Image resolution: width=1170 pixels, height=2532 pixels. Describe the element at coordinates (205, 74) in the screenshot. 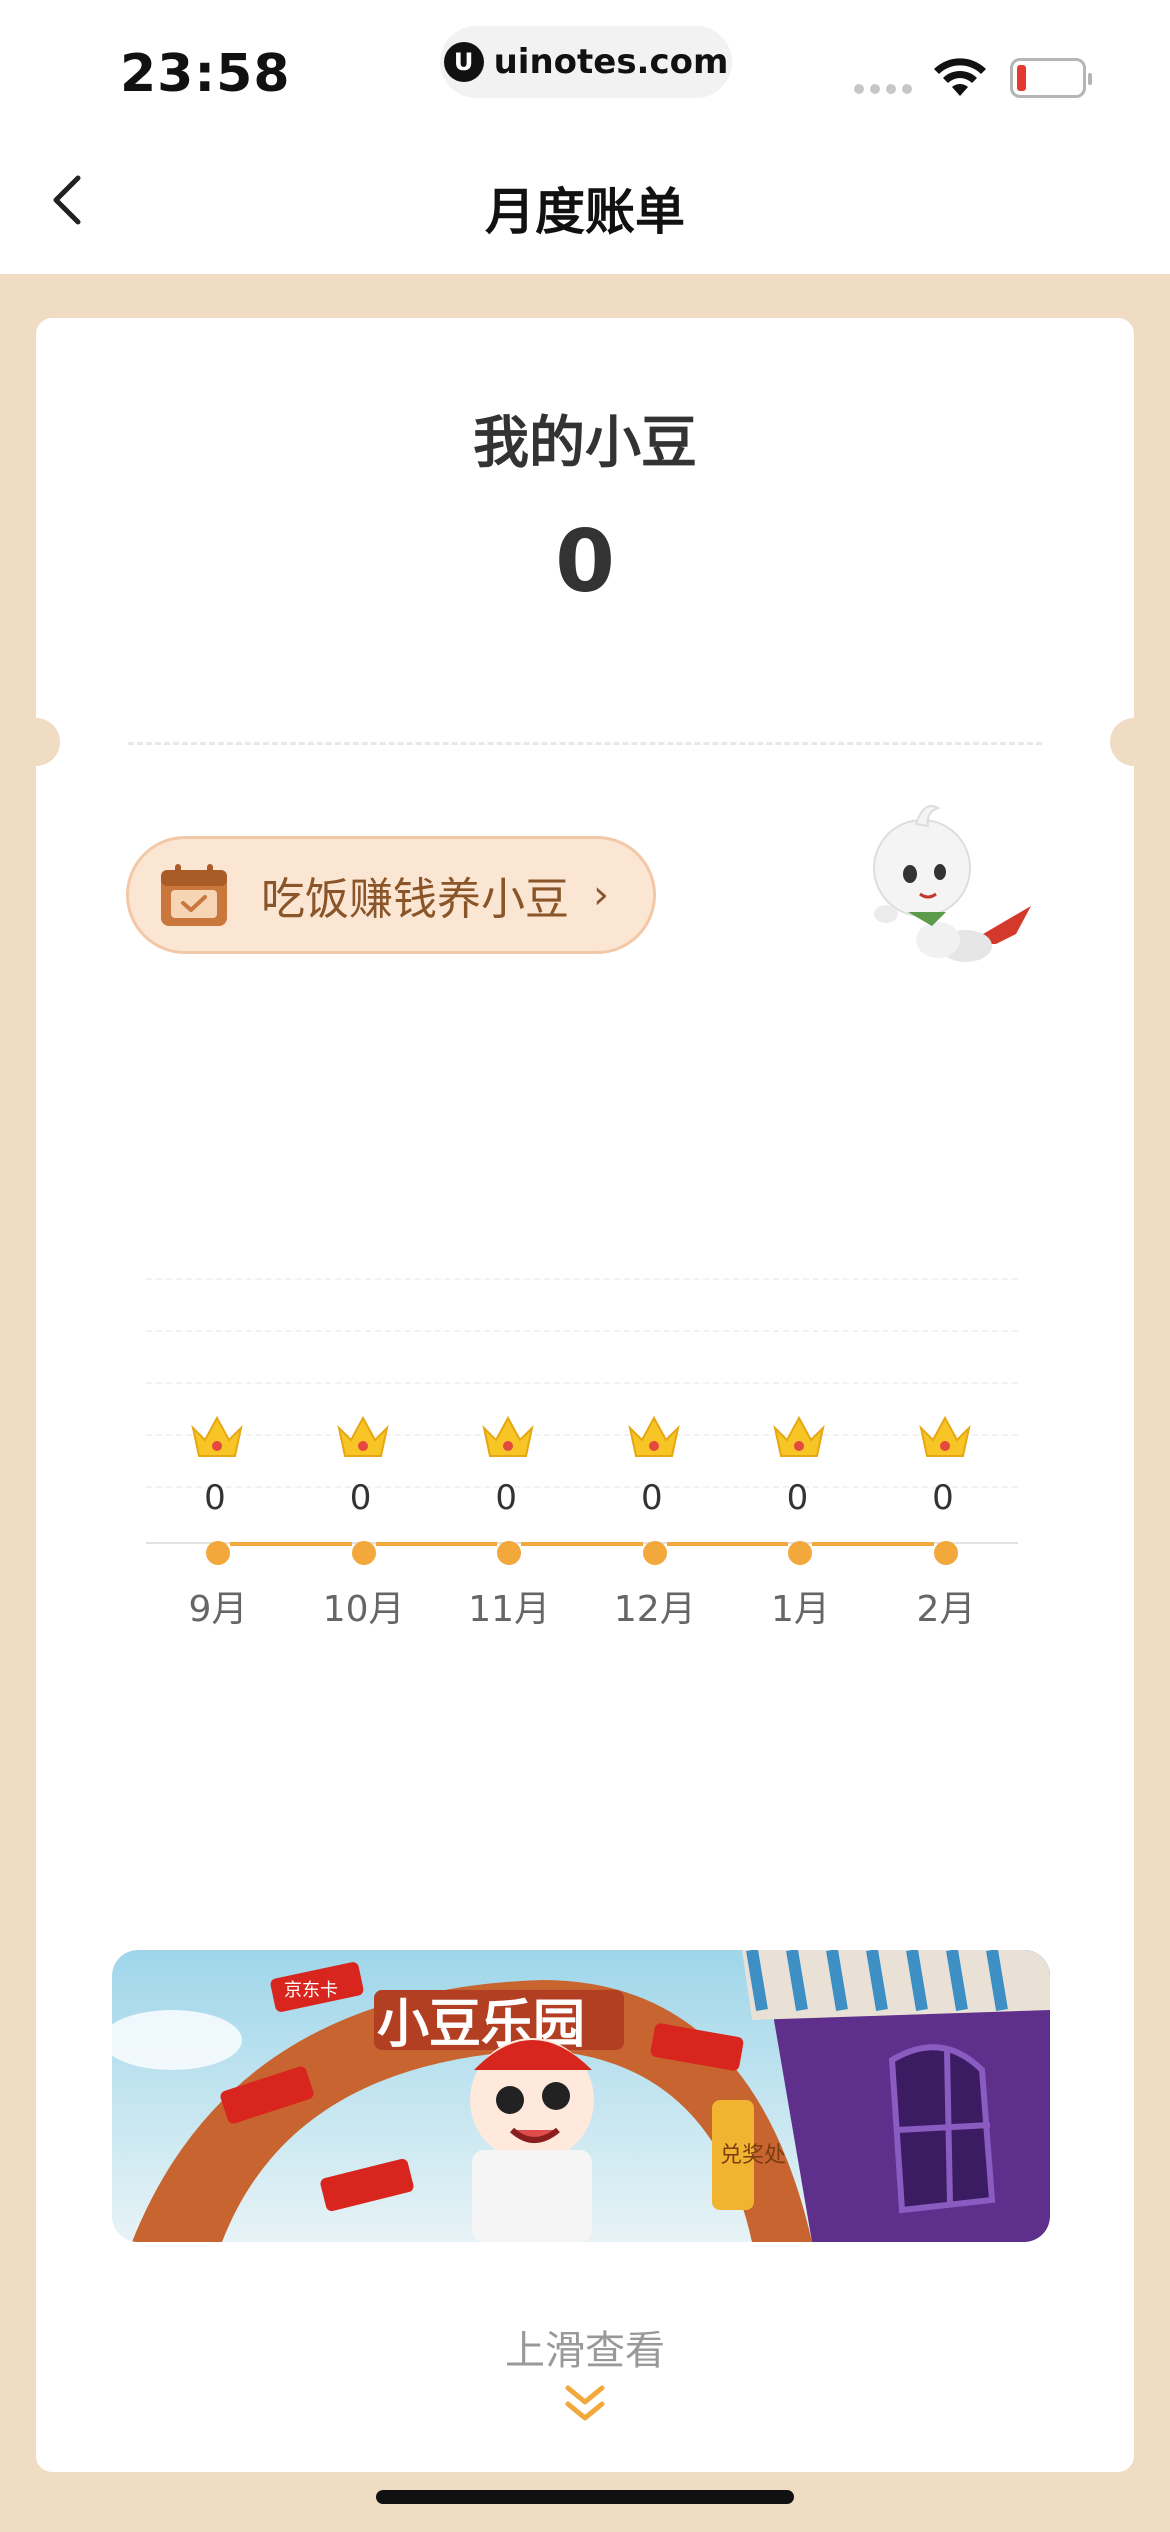

I see `status-time: 23:58` at that location.